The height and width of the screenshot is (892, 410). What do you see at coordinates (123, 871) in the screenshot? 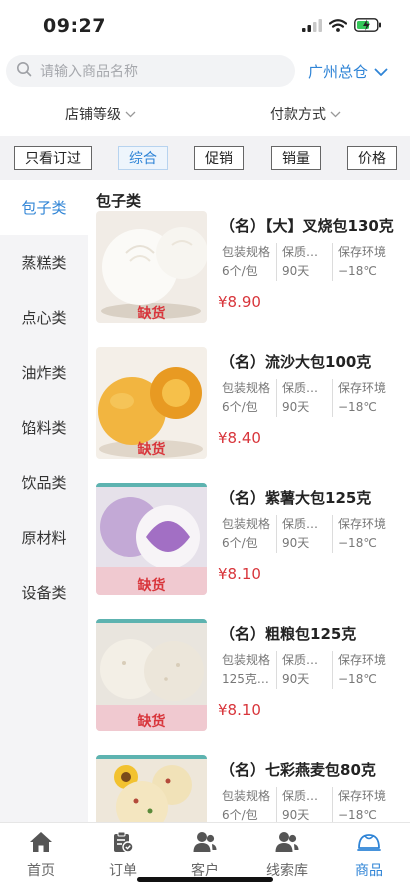
I see `tab-label: 订单` at bounding box center [123, 871].